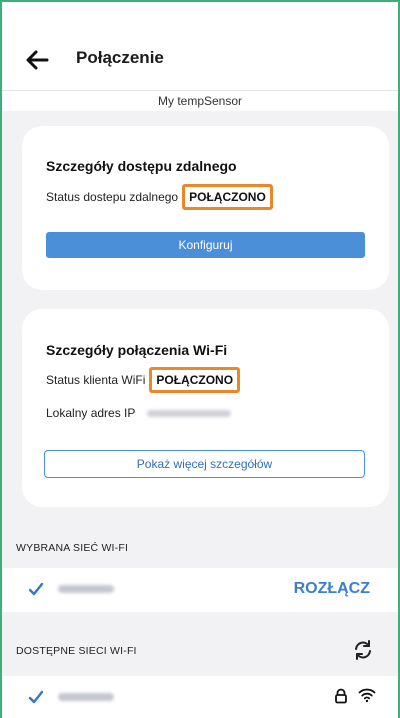 The width and height of the screenshot is (400, 718). Describe the element at coordinates (195, 380) in the screenshot. I see `wifi-status-value: POŁĄCZONO` at that location.